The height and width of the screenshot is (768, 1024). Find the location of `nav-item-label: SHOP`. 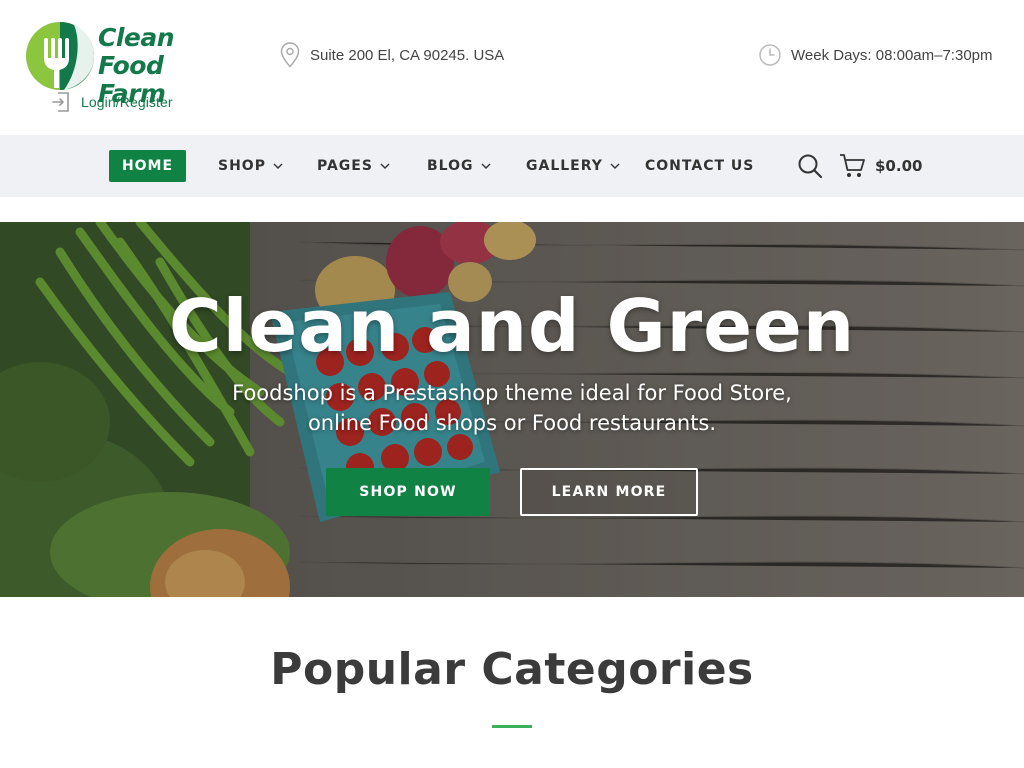

nav-item-label: SHOP is located at coordinates (242, 166).